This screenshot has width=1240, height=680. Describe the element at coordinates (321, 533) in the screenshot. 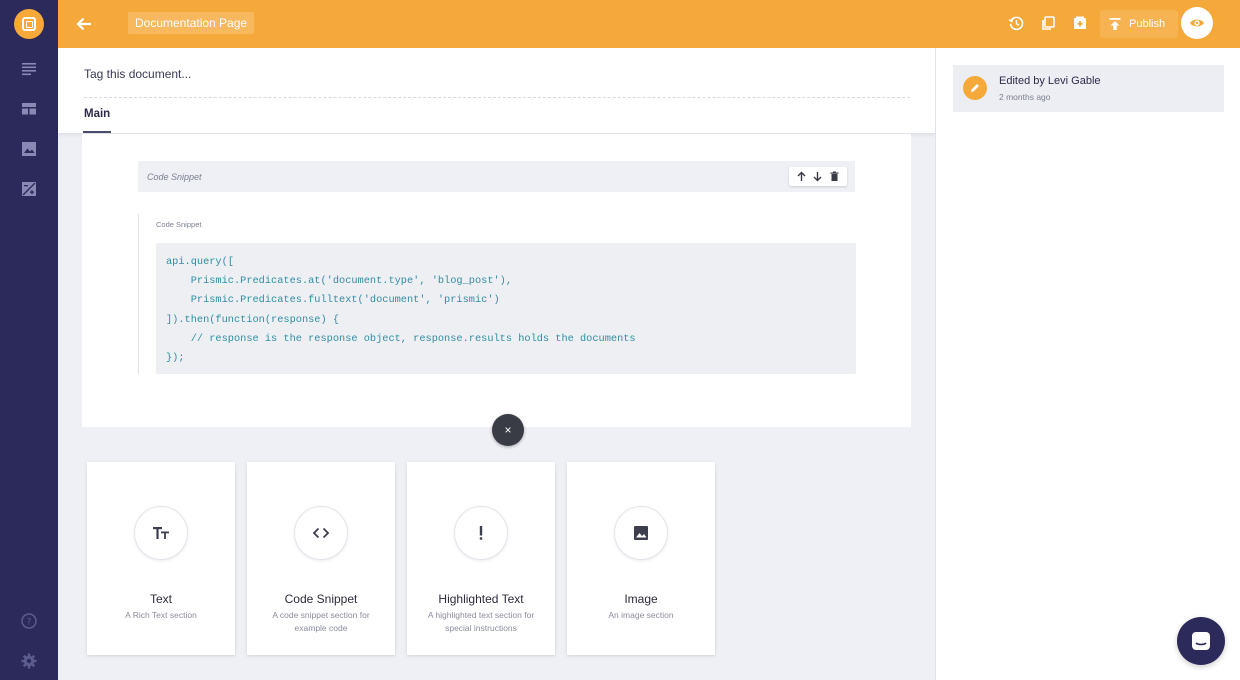

I see `code-icon` at that location.